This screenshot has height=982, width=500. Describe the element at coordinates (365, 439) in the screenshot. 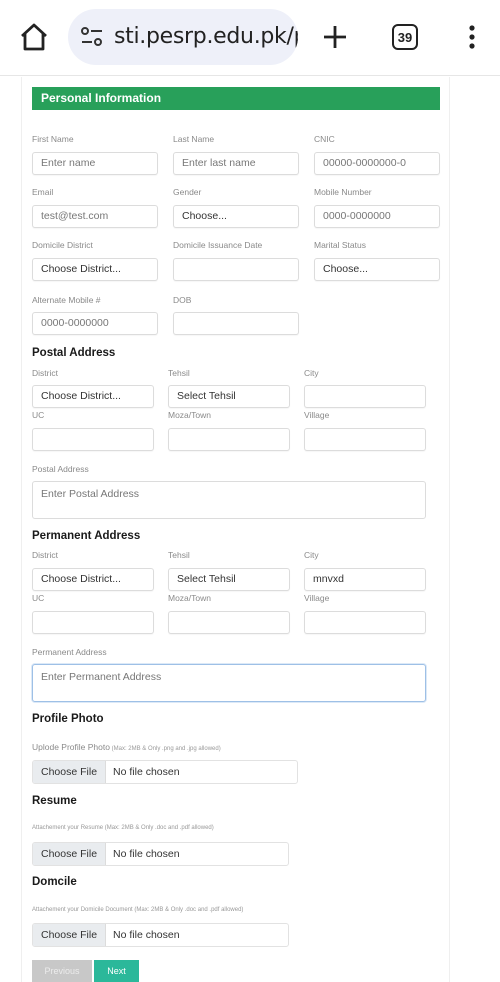

I see `postal-village-input` at that location.